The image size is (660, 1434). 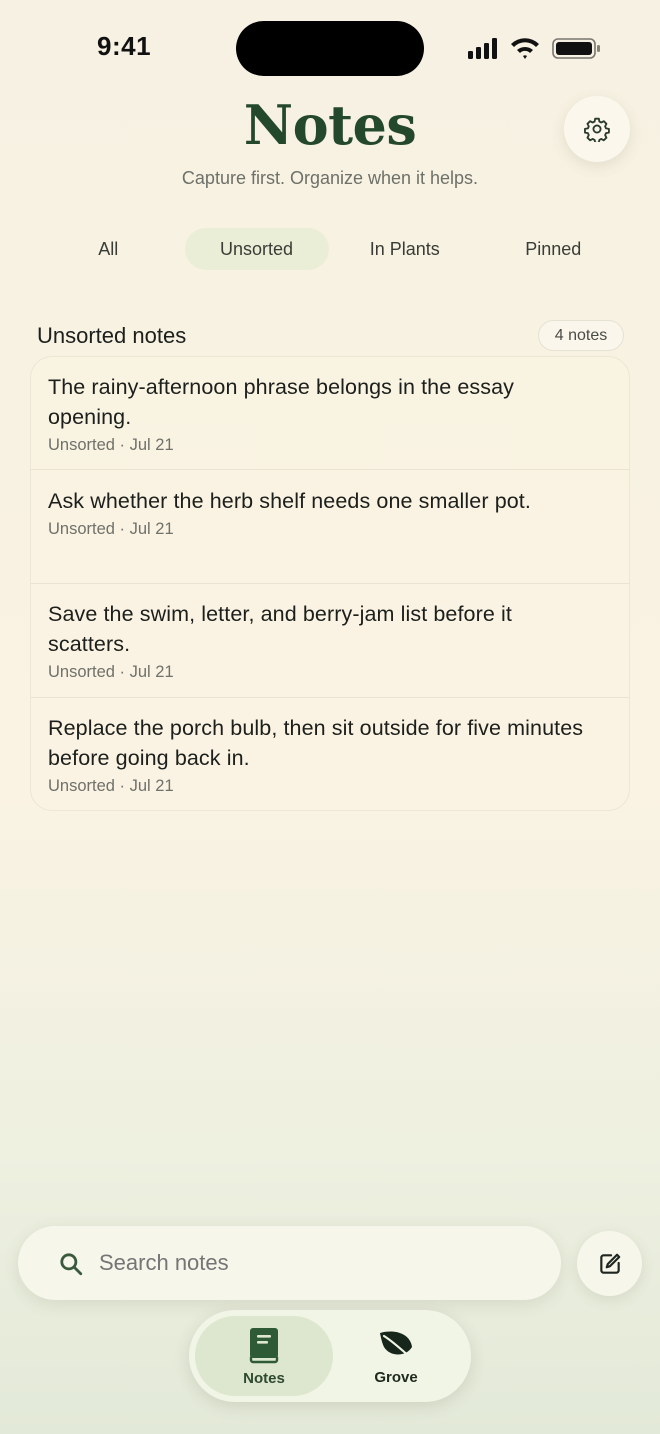 I want to click on status-time: 9:41, so click(x=124, y=46).